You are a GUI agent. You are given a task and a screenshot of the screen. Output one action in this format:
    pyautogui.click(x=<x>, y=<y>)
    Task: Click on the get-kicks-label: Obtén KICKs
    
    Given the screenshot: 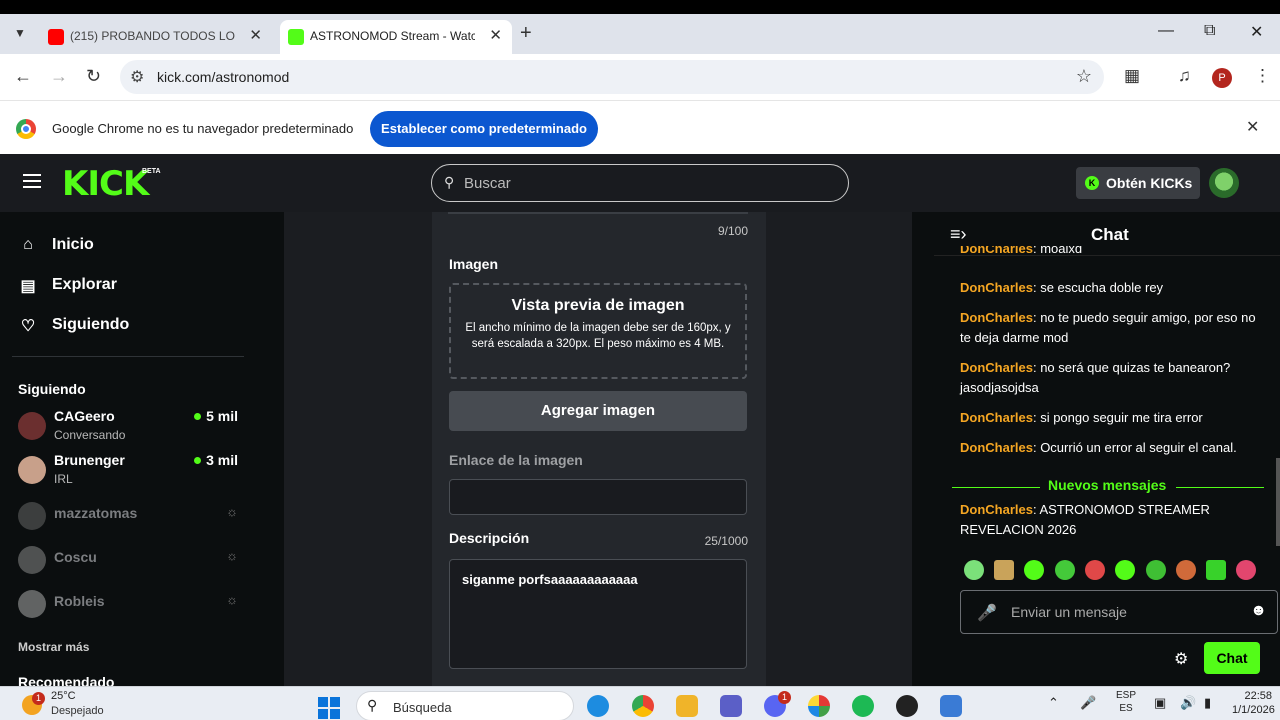 What is the action you would take?
    pyautogui.click(x=1149, y=183)
    